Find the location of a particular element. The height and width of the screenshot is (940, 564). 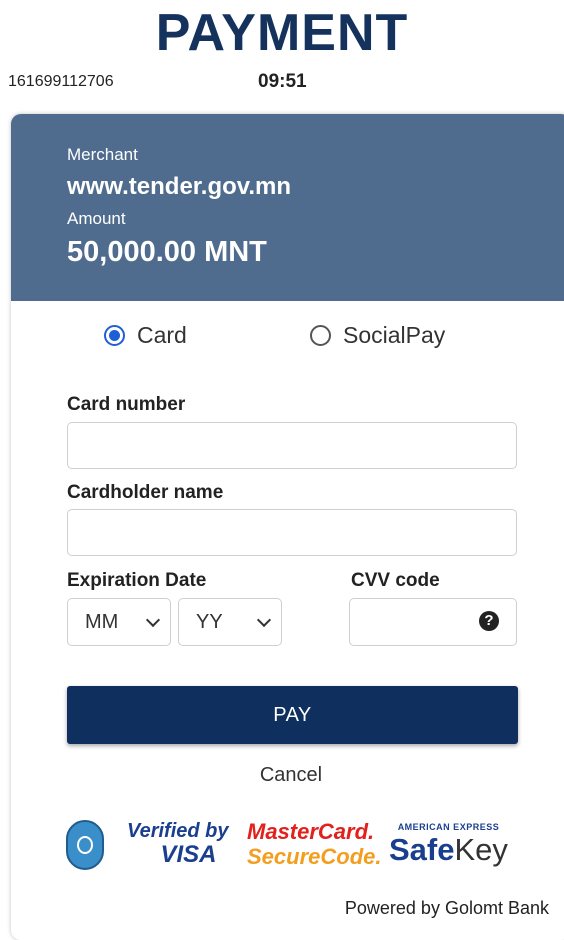

cvv-label: CVV code is located at coordinates (395, 580).